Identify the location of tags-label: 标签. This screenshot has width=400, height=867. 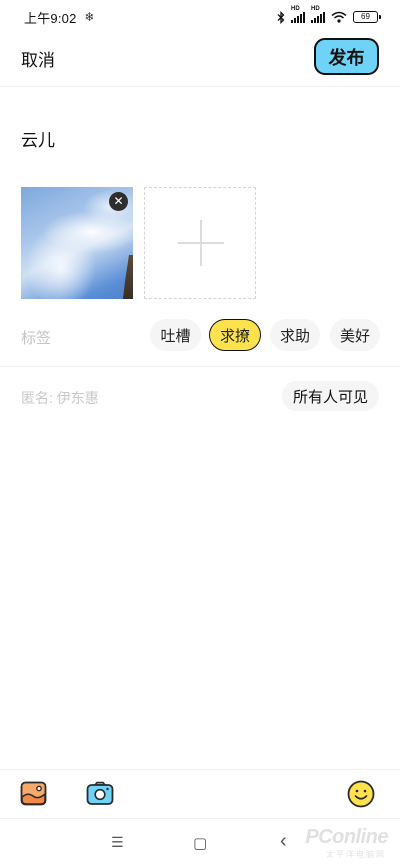
(36, 338).